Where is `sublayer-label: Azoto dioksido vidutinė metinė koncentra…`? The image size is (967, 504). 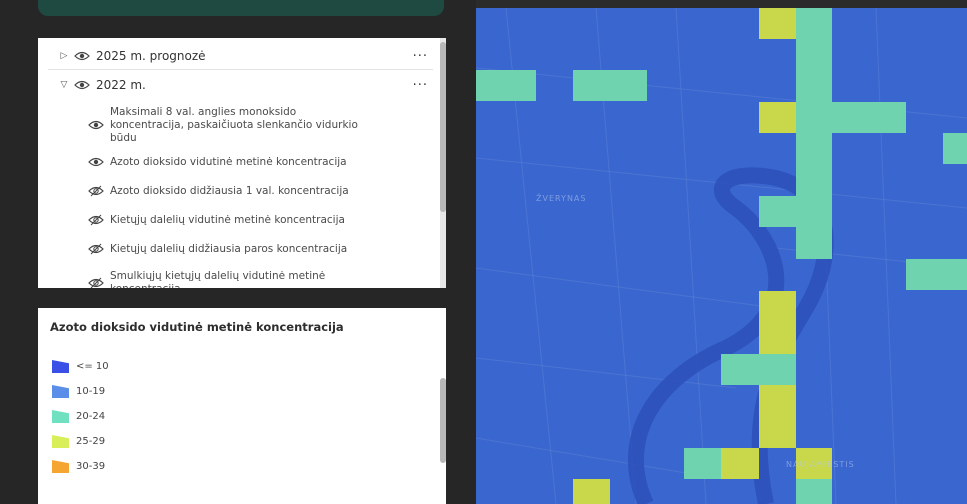 sublayer-label: Azoto dioksido vidutinė metinė koncentra… is located at coordinates (228, 161).